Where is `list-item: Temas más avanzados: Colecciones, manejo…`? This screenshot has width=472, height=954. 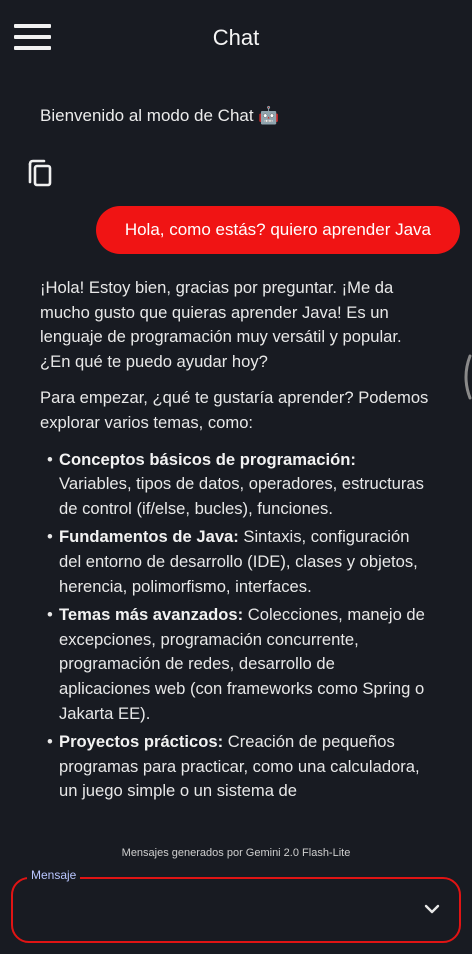
list-item: Temas más avanzados: Colecciones, manejo… is located at coordinates (235, 664).